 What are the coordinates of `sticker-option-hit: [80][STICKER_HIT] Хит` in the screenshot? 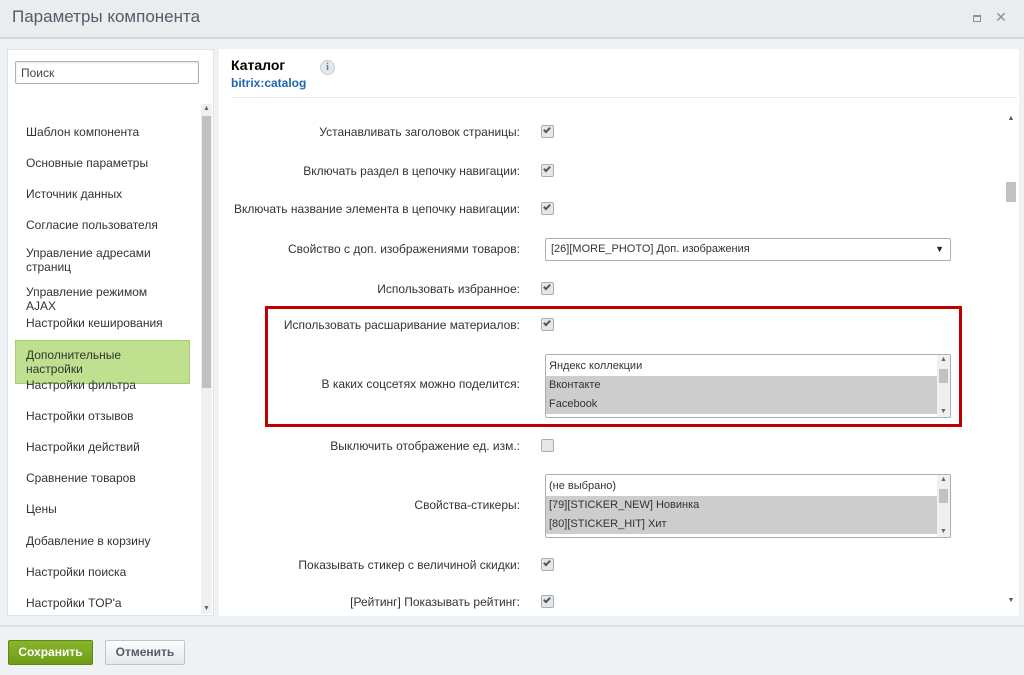 It's located at (741, 524).